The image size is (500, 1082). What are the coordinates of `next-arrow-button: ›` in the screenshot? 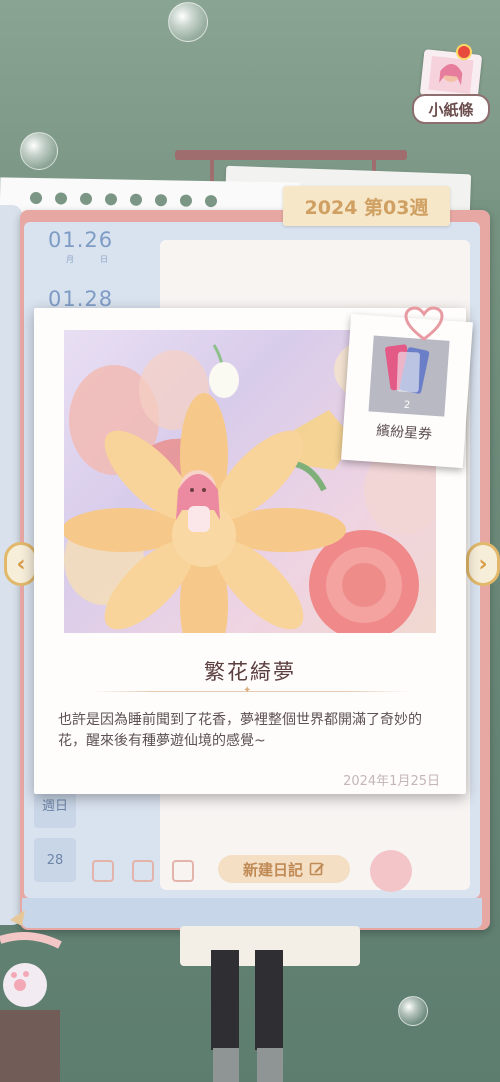 It's located at (483, 564).